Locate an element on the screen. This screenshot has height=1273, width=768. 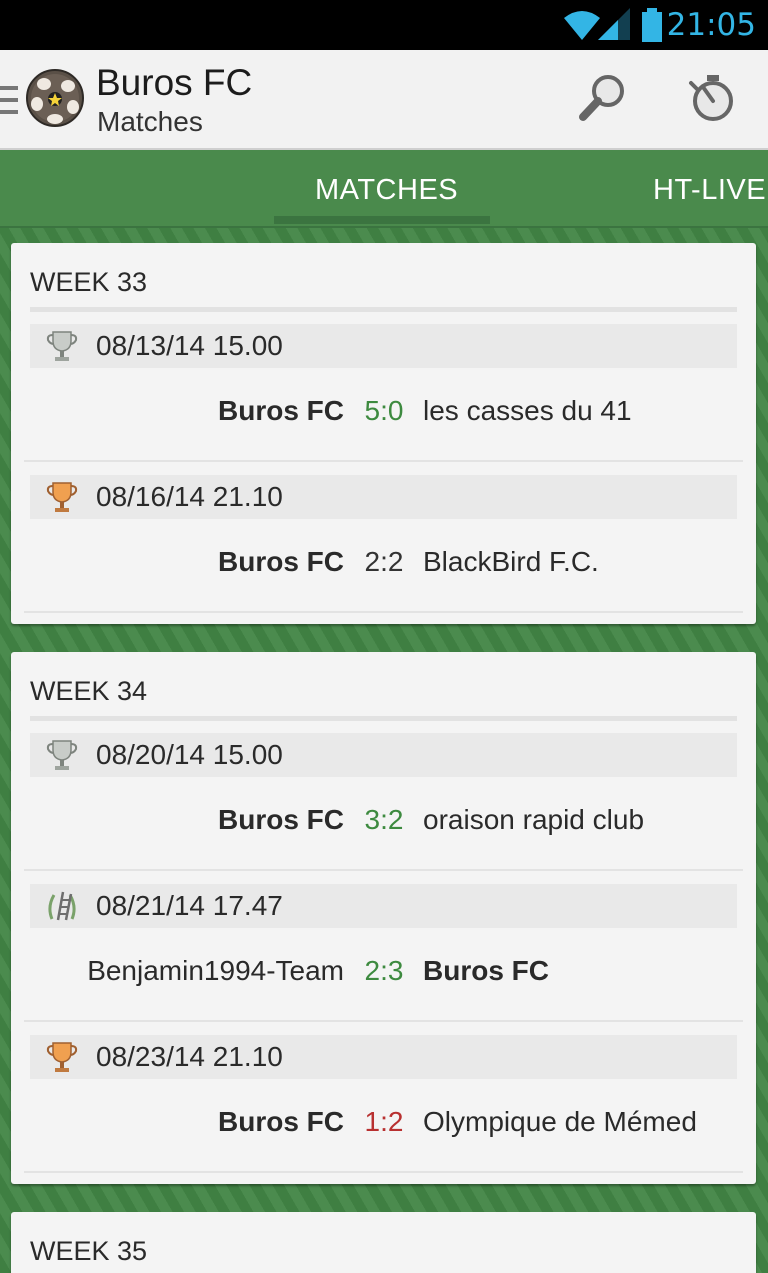
club-logo is located at coordinates (55, 98).